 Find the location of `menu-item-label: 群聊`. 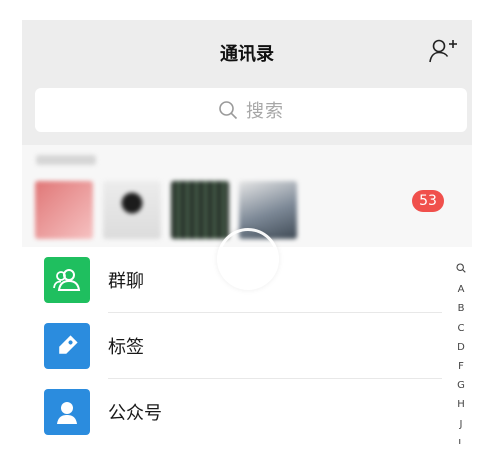

menu-item-label: 群聊 is located at coordinates (126, 281).